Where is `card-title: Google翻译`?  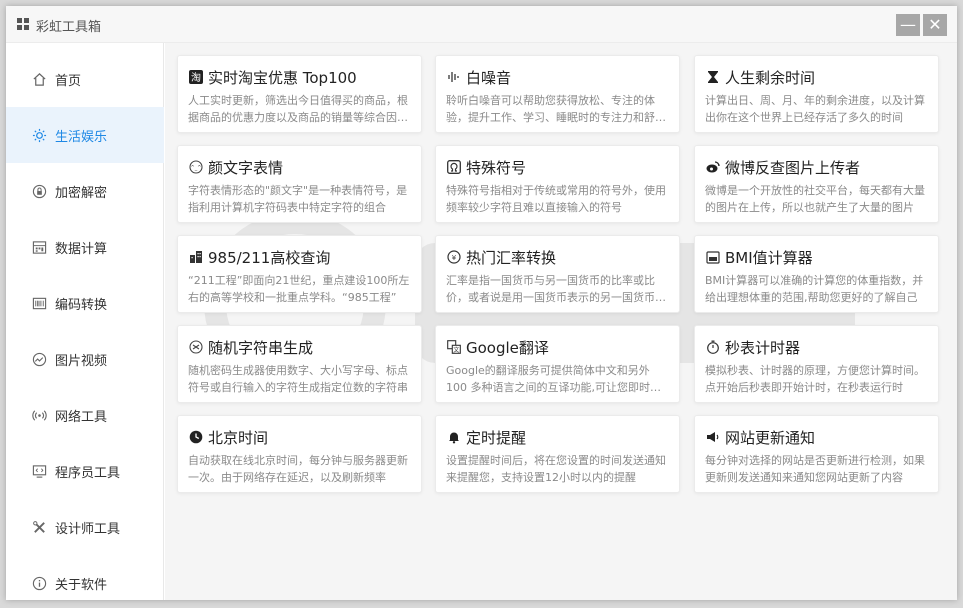 card-title: Google翻译 is located at coordinates (507, 347).